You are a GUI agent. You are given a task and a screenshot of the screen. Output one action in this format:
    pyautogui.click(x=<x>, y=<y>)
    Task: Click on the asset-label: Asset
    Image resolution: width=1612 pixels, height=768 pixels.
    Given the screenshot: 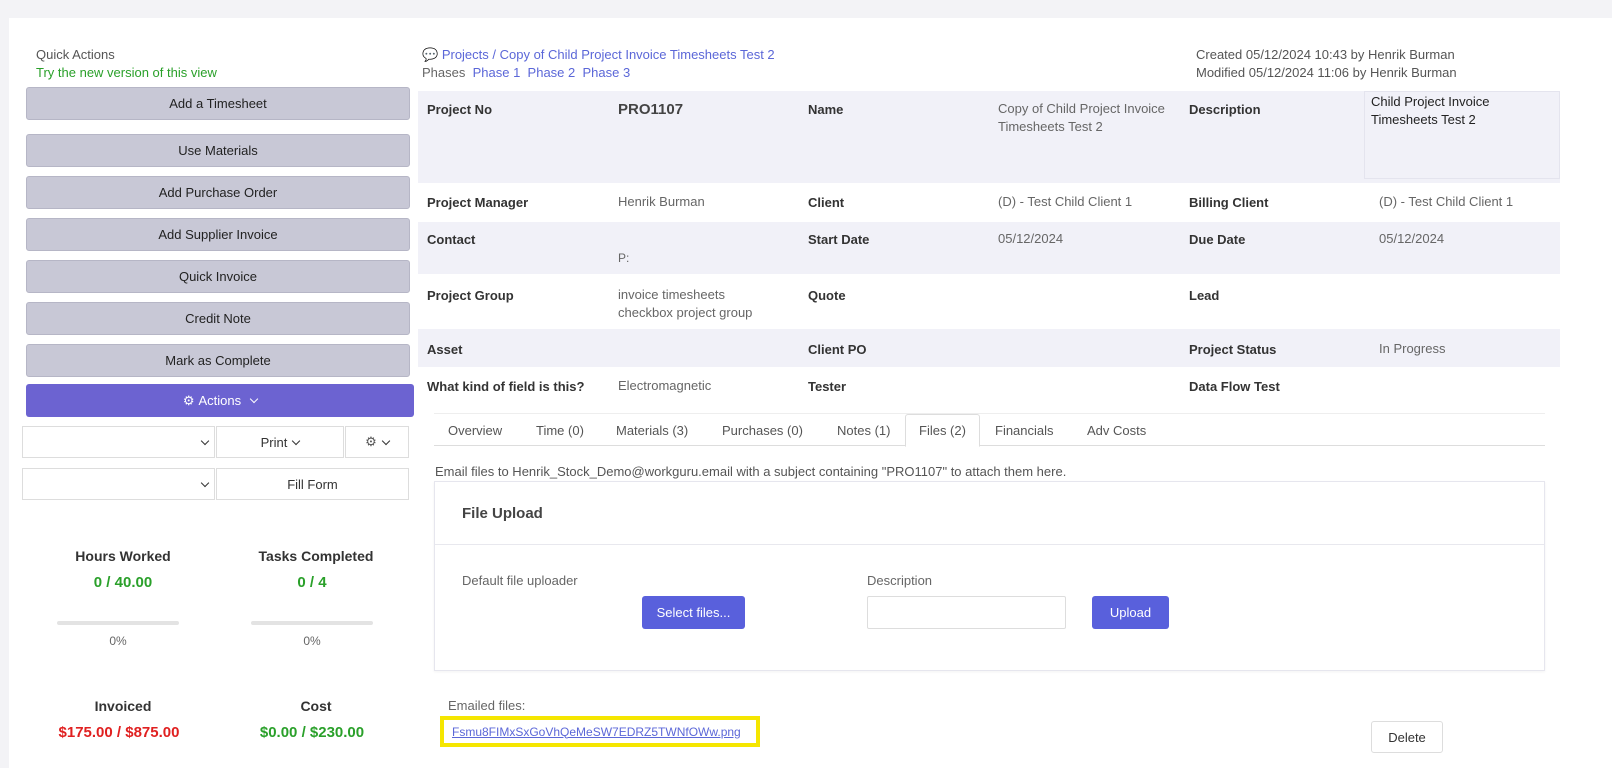 What is the action you would take?
    pyautogui.click(x=445, y=349)
    